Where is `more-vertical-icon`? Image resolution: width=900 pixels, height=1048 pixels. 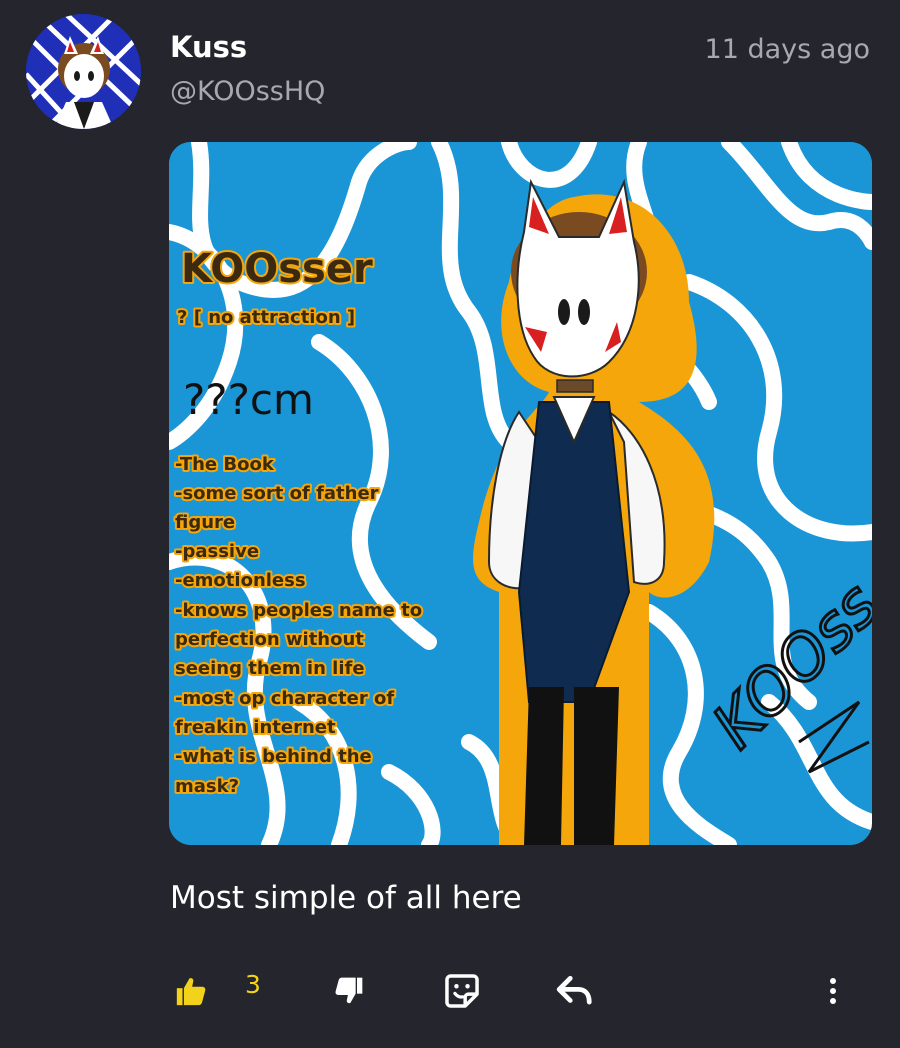 more-vertical-icon is located at coordinates (833, 991).